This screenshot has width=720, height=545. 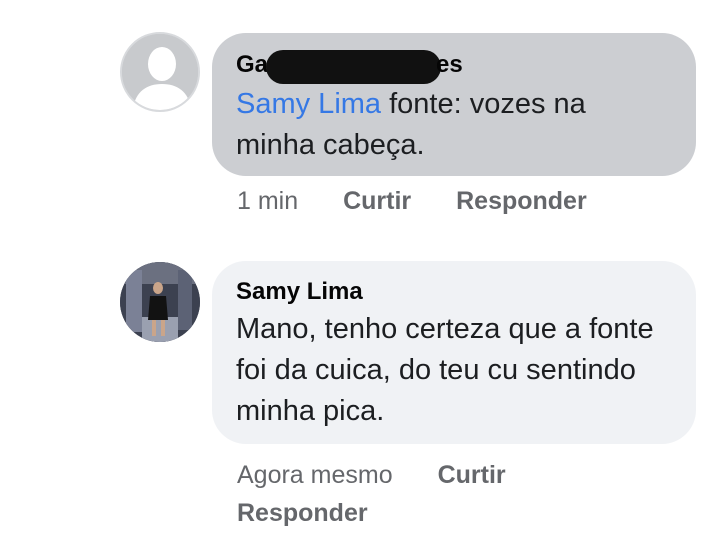 What do you see at coordinates (397, 494) in the screenshot?
I see `comment-actions: Agora mesmo Curtir Responder` at bounding box center [397, 494].